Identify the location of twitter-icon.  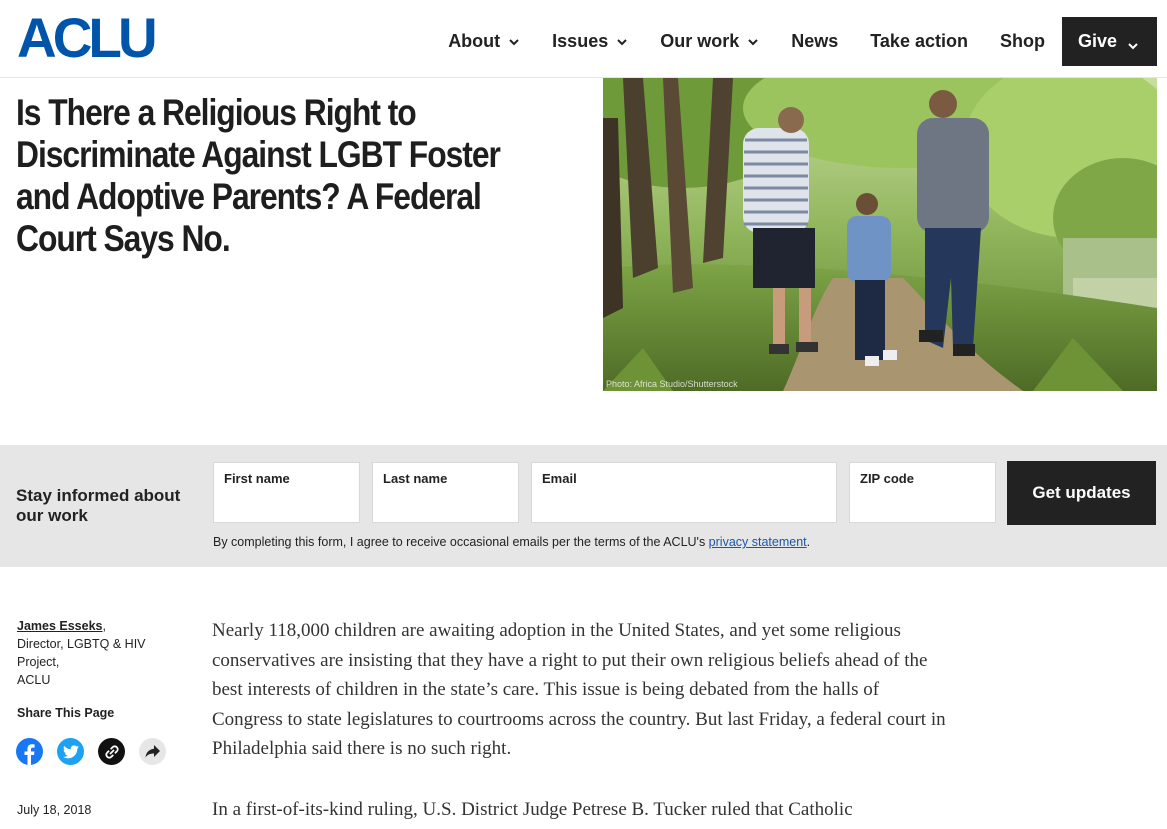
(70, 751).